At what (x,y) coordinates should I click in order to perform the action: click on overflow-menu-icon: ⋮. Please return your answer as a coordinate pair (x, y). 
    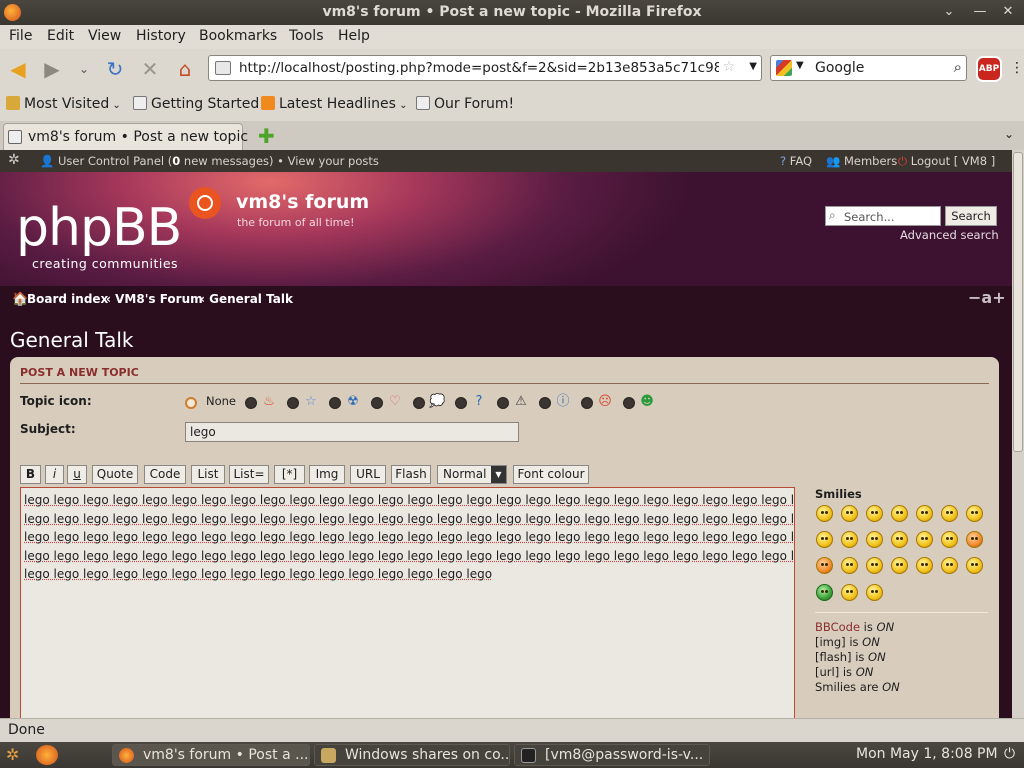
    Looking at the image, I should click on (1017, 68).